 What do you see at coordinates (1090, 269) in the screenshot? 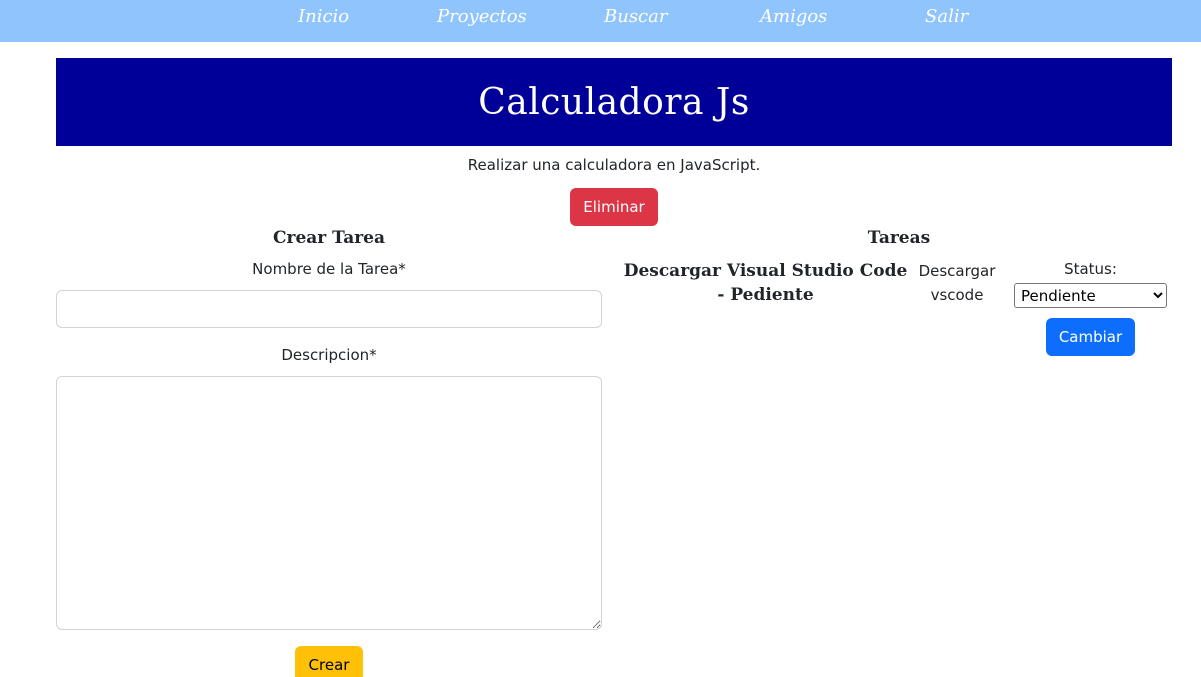
I see `status-label: Status:` at bounding box center [1090, 269].